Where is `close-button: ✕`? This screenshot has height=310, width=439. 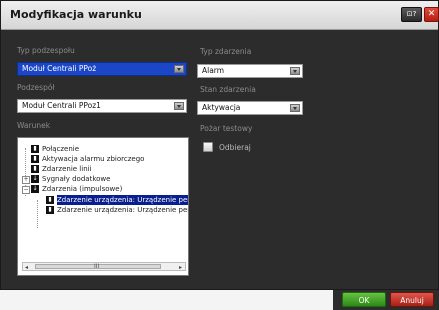
close-button: ✕ is located at coordinates (431, 14).